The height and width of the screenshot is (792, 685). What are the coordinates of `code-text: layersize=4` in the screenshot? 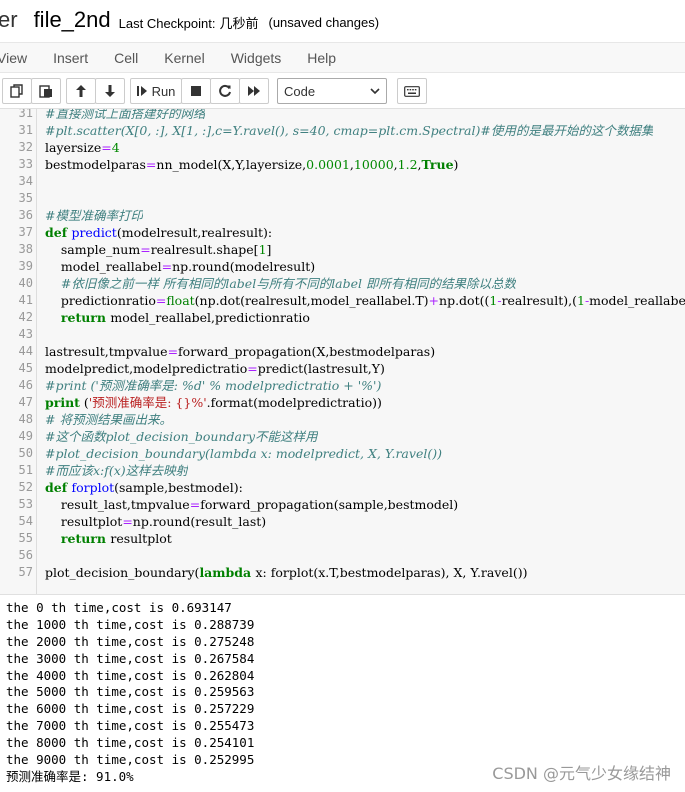 It's located at (76, 147).